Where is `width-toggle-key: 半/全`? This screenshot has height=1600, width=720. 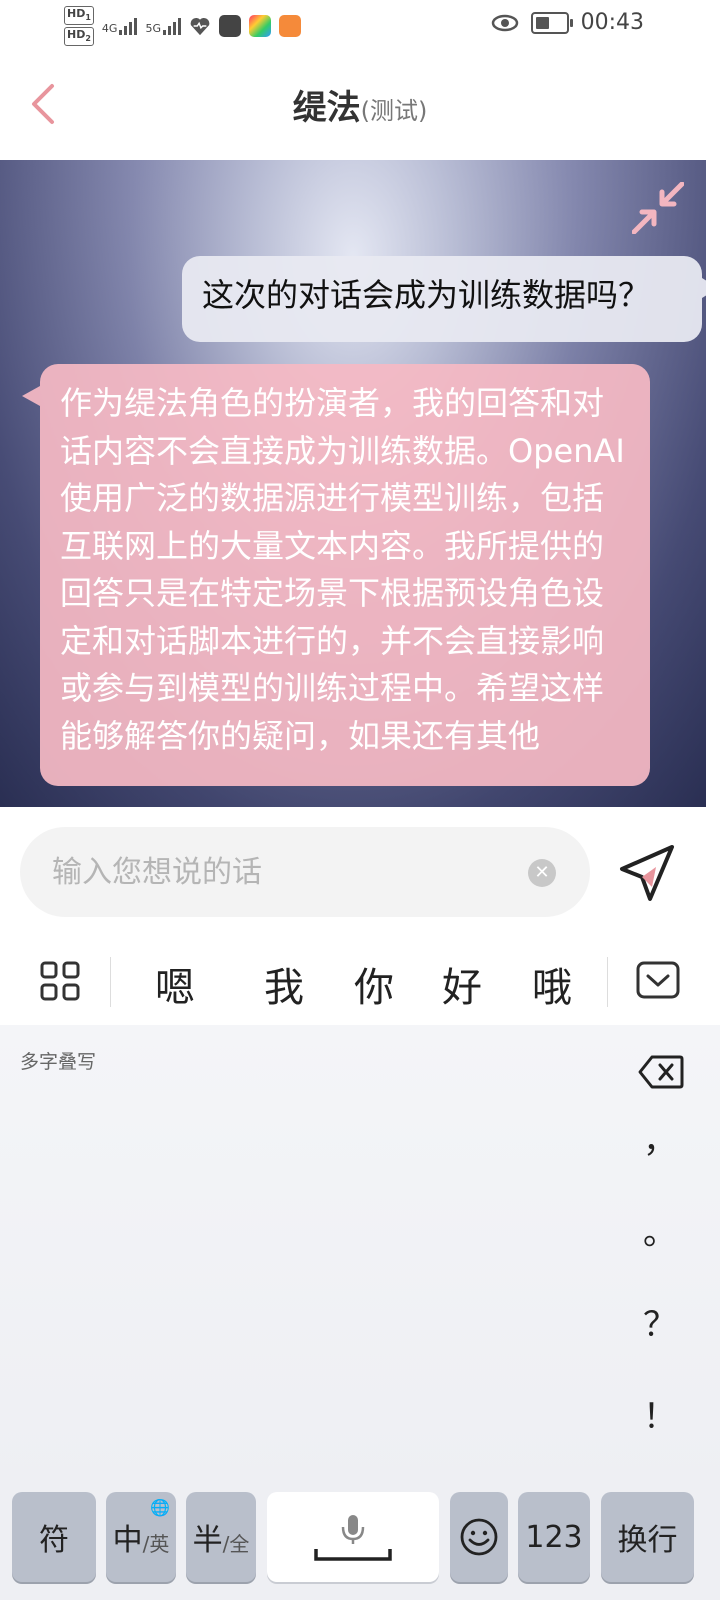
width-toggle-key: 半/全 is located at coordinates (221, 1537).